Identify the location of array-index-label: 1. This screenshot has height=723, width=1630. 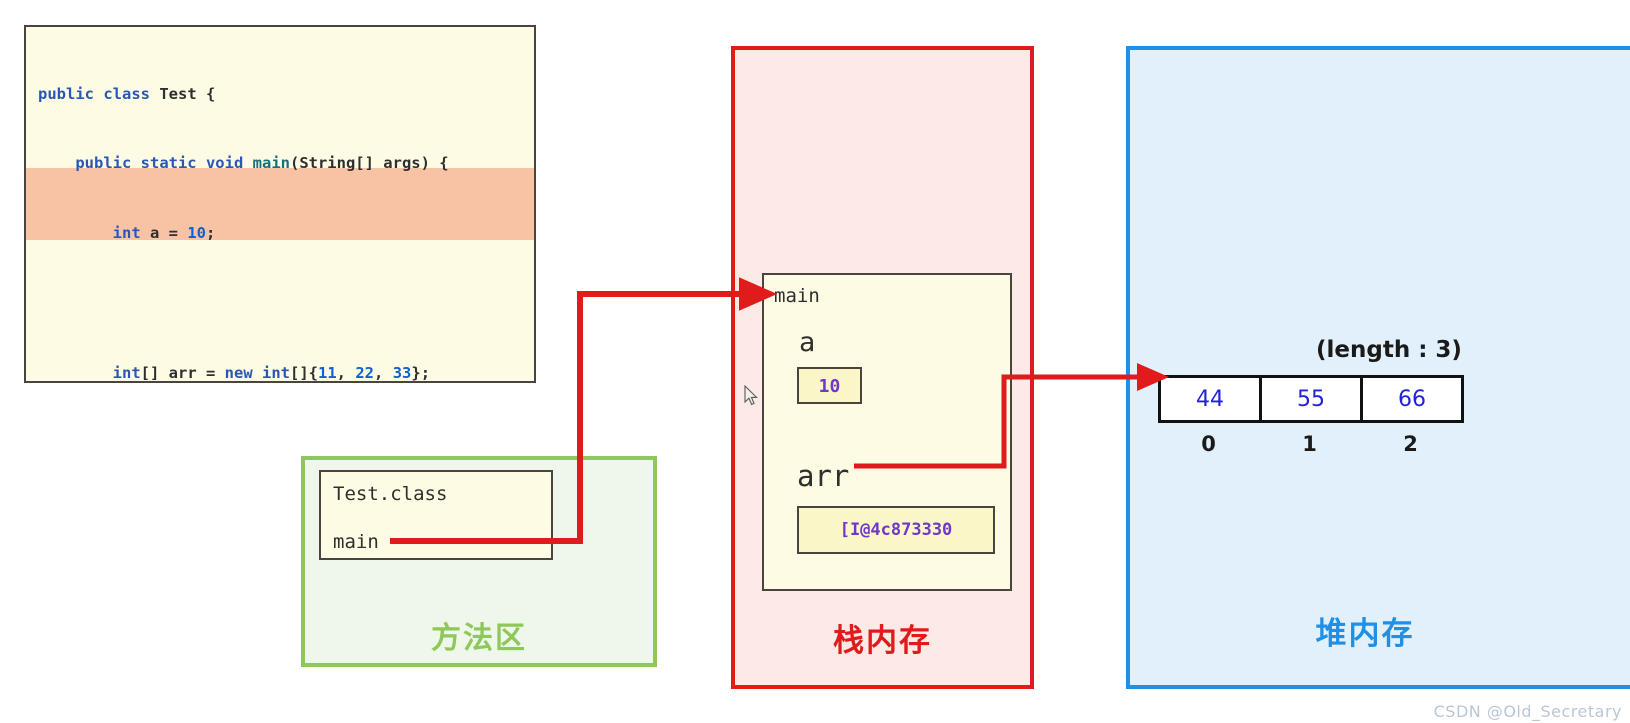
(1309, 444).